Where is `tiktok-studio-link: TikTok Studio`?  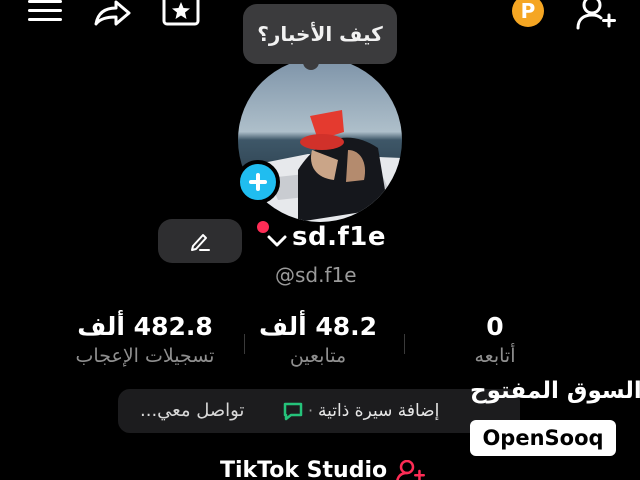 tiktok-studio-link: TikTok Studio is located at coordinates (303, 469).